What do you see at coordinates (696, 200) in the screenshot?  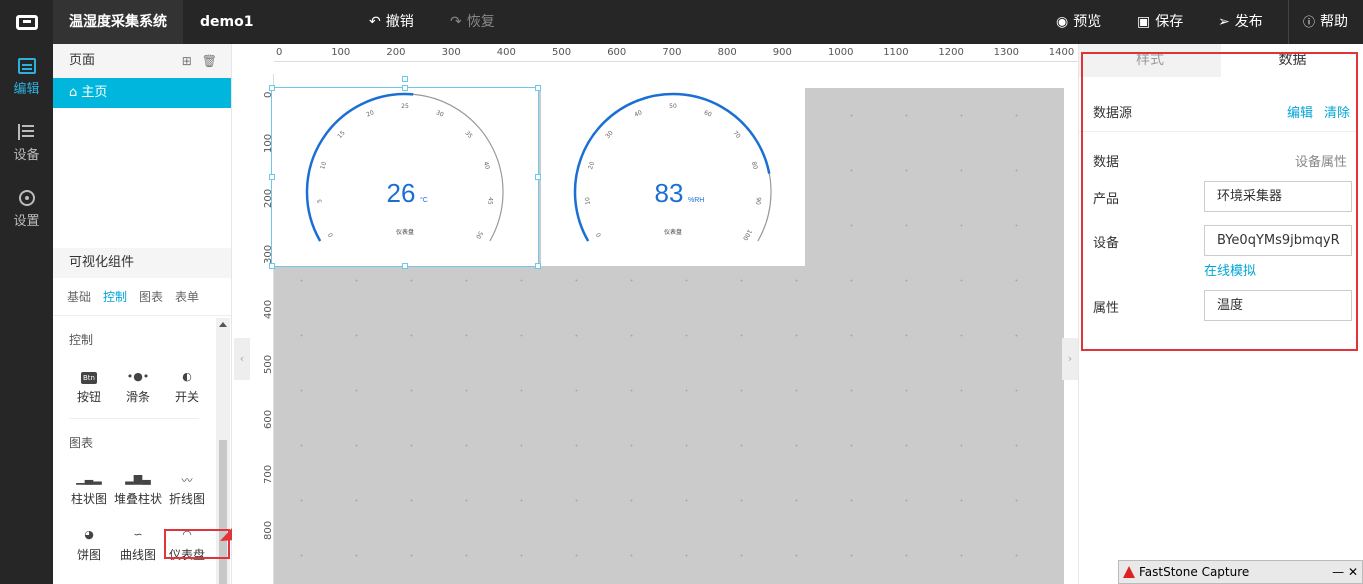 I see `gauge-unit: %RH` at bounding box center [696, 200].